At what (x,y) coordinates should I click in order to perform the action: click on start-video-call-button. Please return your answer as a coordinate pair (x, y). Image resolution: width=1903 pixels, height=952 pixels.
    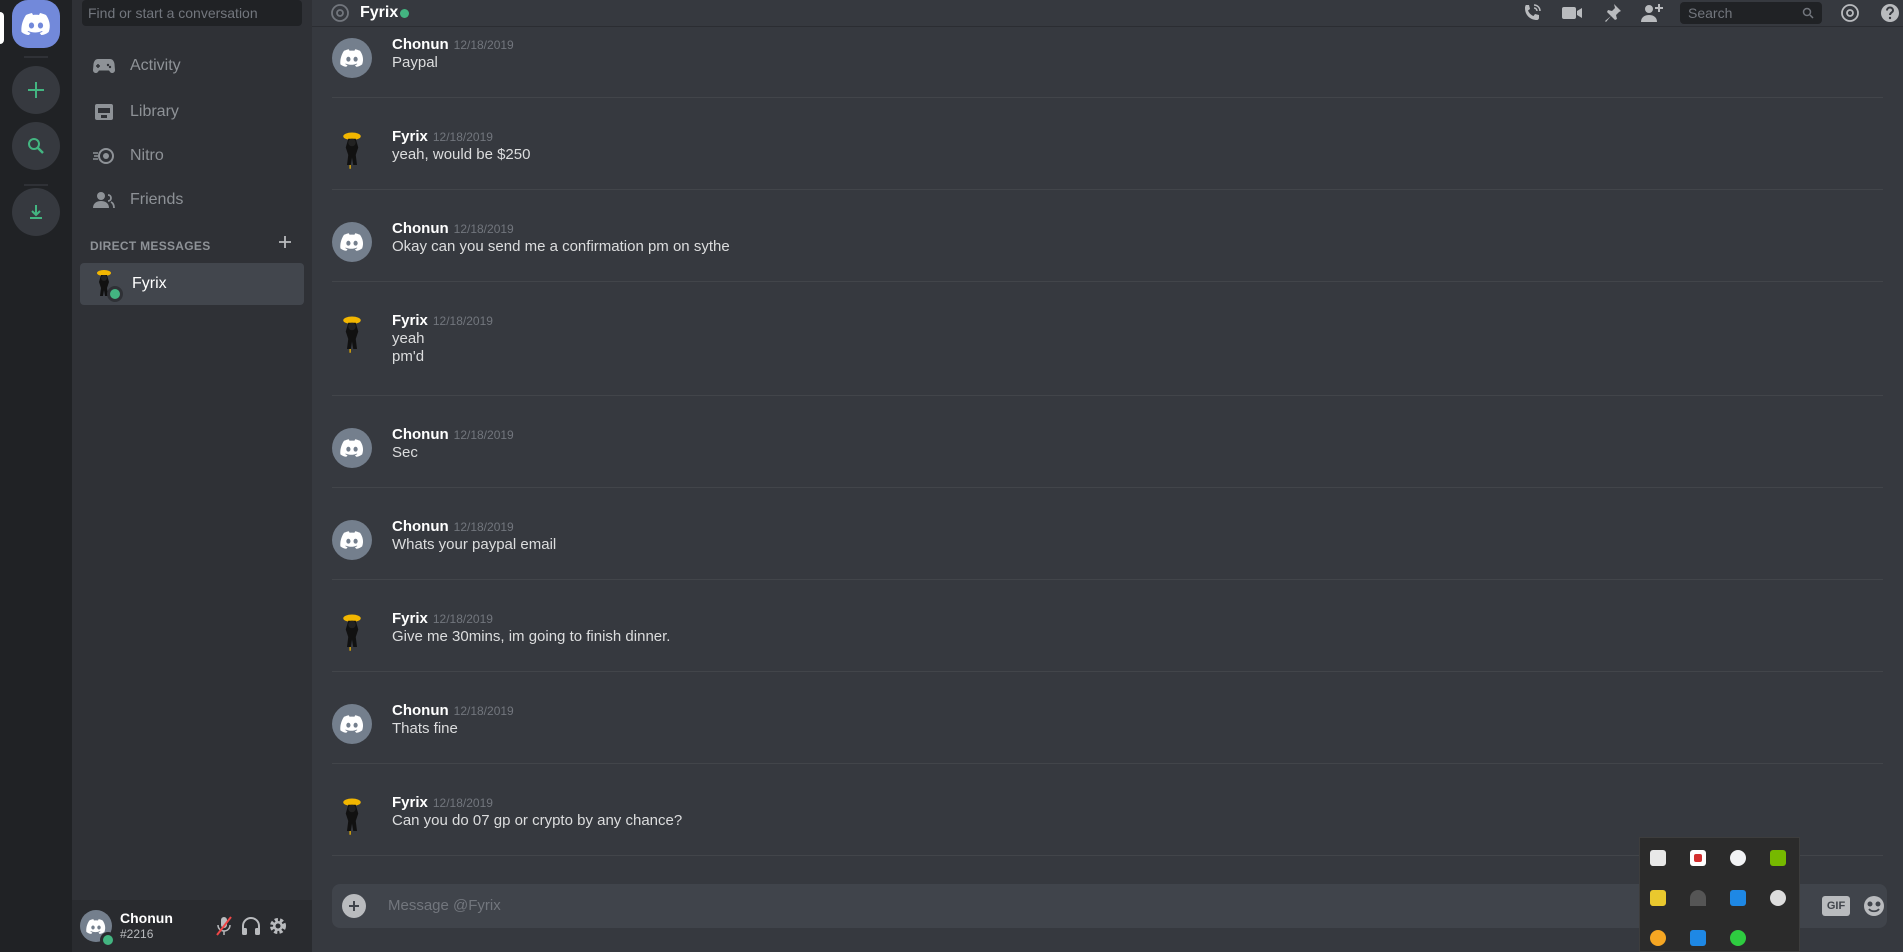
    Looking at the image, I should click on (1572, 13).